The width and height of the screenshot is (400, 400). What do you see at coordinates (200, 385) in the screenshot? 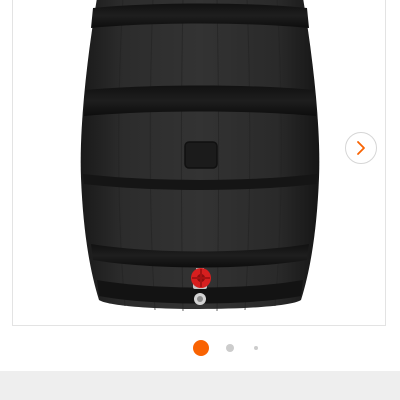
I see `bottom-divider-band` at bounding box center [200, 385].